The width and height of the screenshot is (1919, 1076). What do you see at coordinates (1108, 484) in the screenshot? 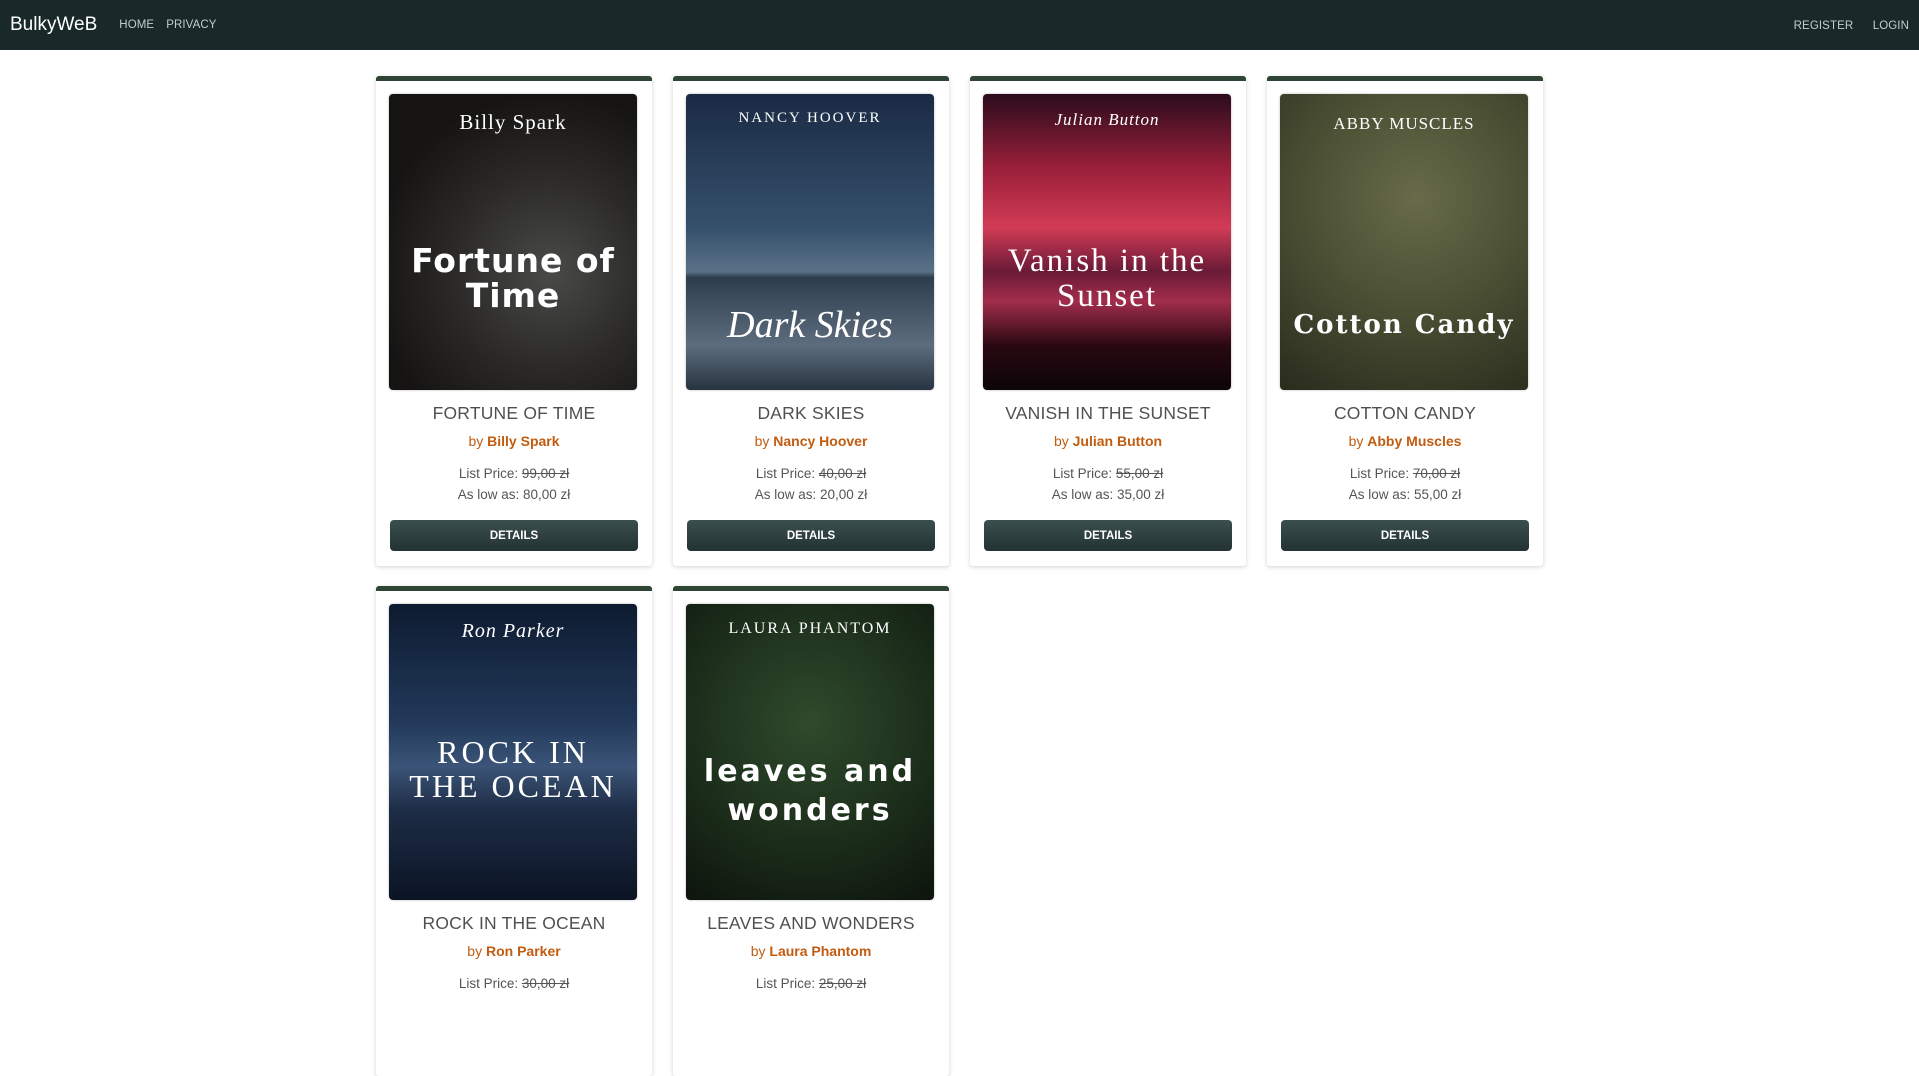
I see `price-block: List Price: 55,00 zł As low as: 35,00 zł` at bounding box center [1108, 484].